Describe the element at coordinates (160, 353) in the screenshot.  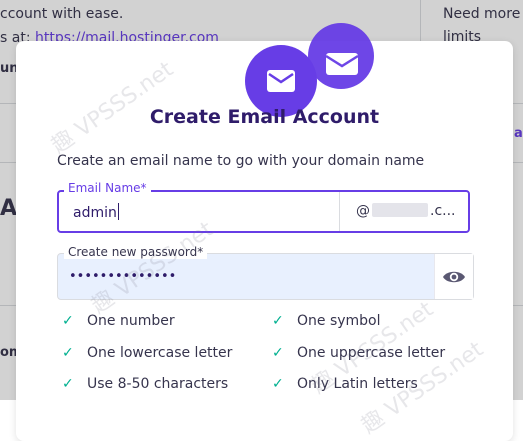
I see `requirement-lowercase: One lowercase letter` at that location.